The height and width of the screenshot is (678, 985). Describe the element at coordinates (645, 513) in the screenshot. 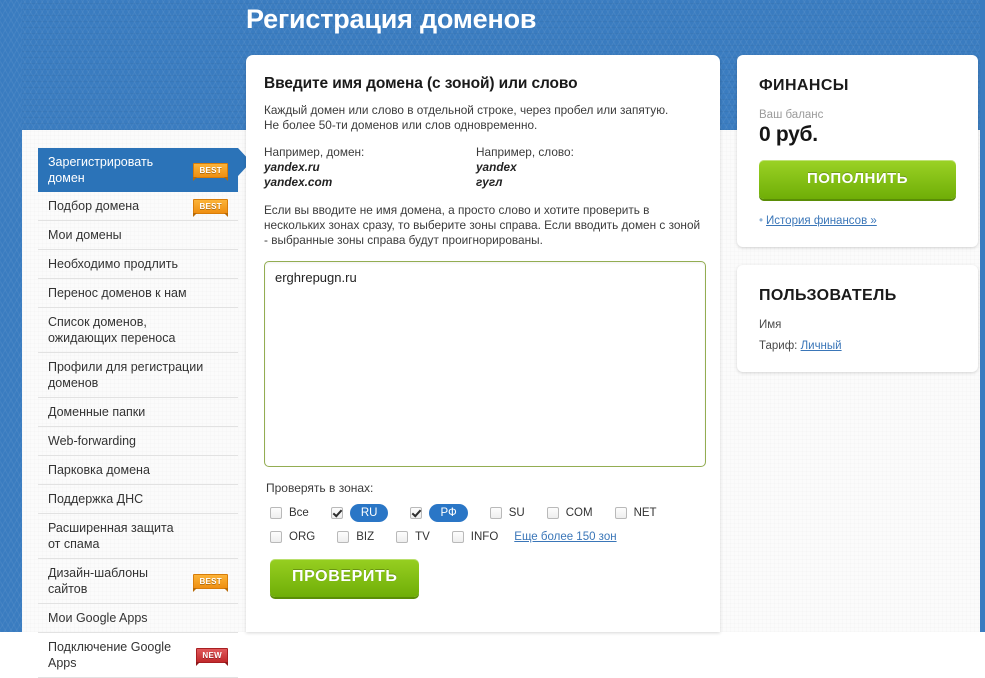

I see `zone-name-label: NET` at that location.